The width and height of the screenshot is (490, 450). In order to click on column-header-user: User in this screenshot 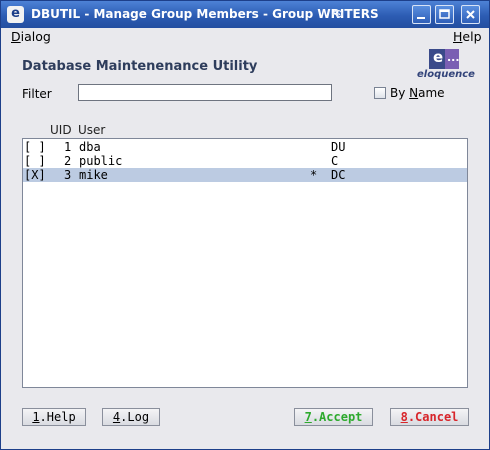, I will do `click(92, 130)`.